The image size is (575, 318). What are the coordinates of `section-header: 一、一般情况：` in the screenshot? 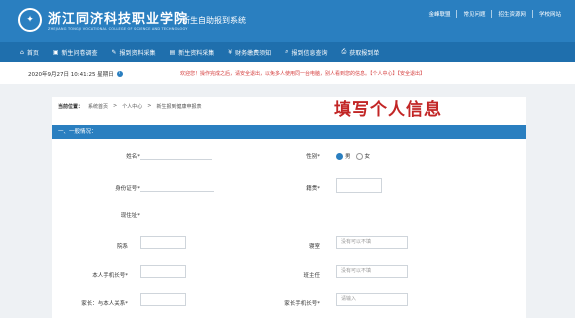 It's located at (289, 132).